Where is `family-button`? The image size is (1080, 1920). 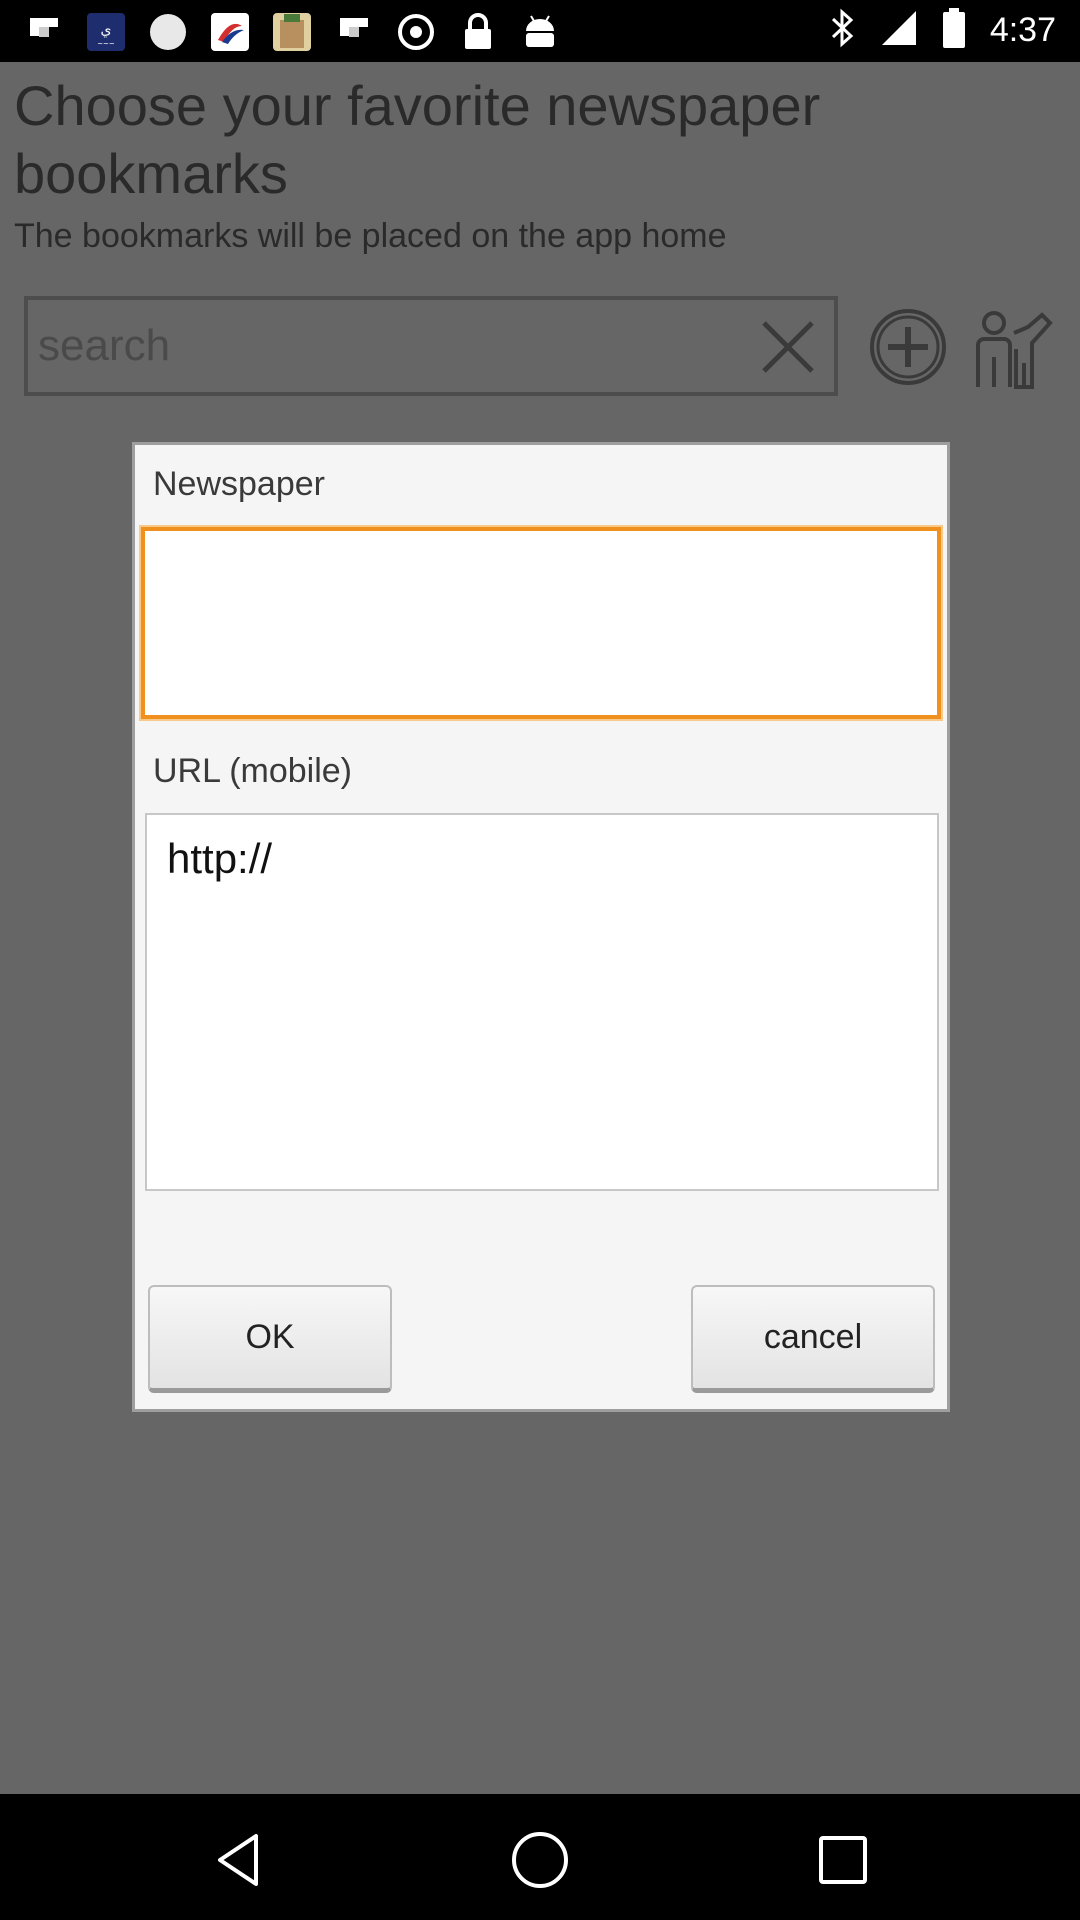
family-button is located at coordinates (1014, 349).